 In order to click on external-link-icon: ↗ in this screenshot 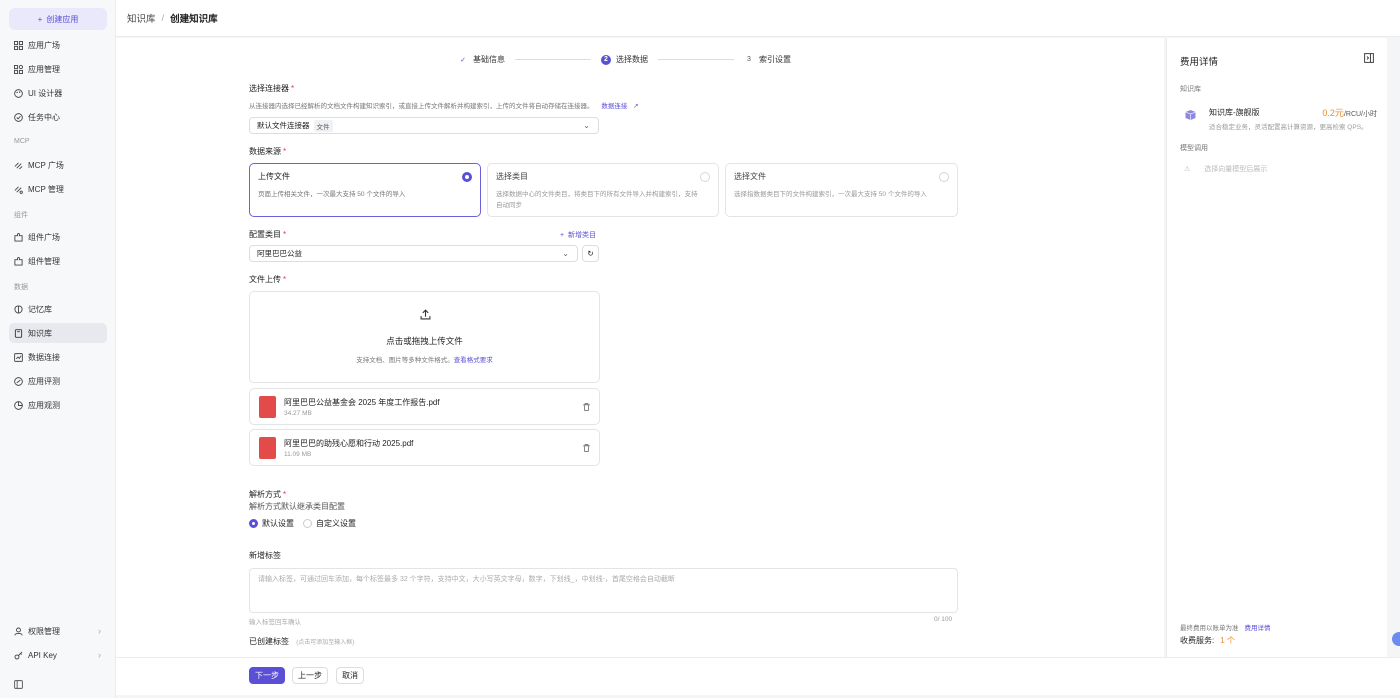, I will do `click(636, 106)`.